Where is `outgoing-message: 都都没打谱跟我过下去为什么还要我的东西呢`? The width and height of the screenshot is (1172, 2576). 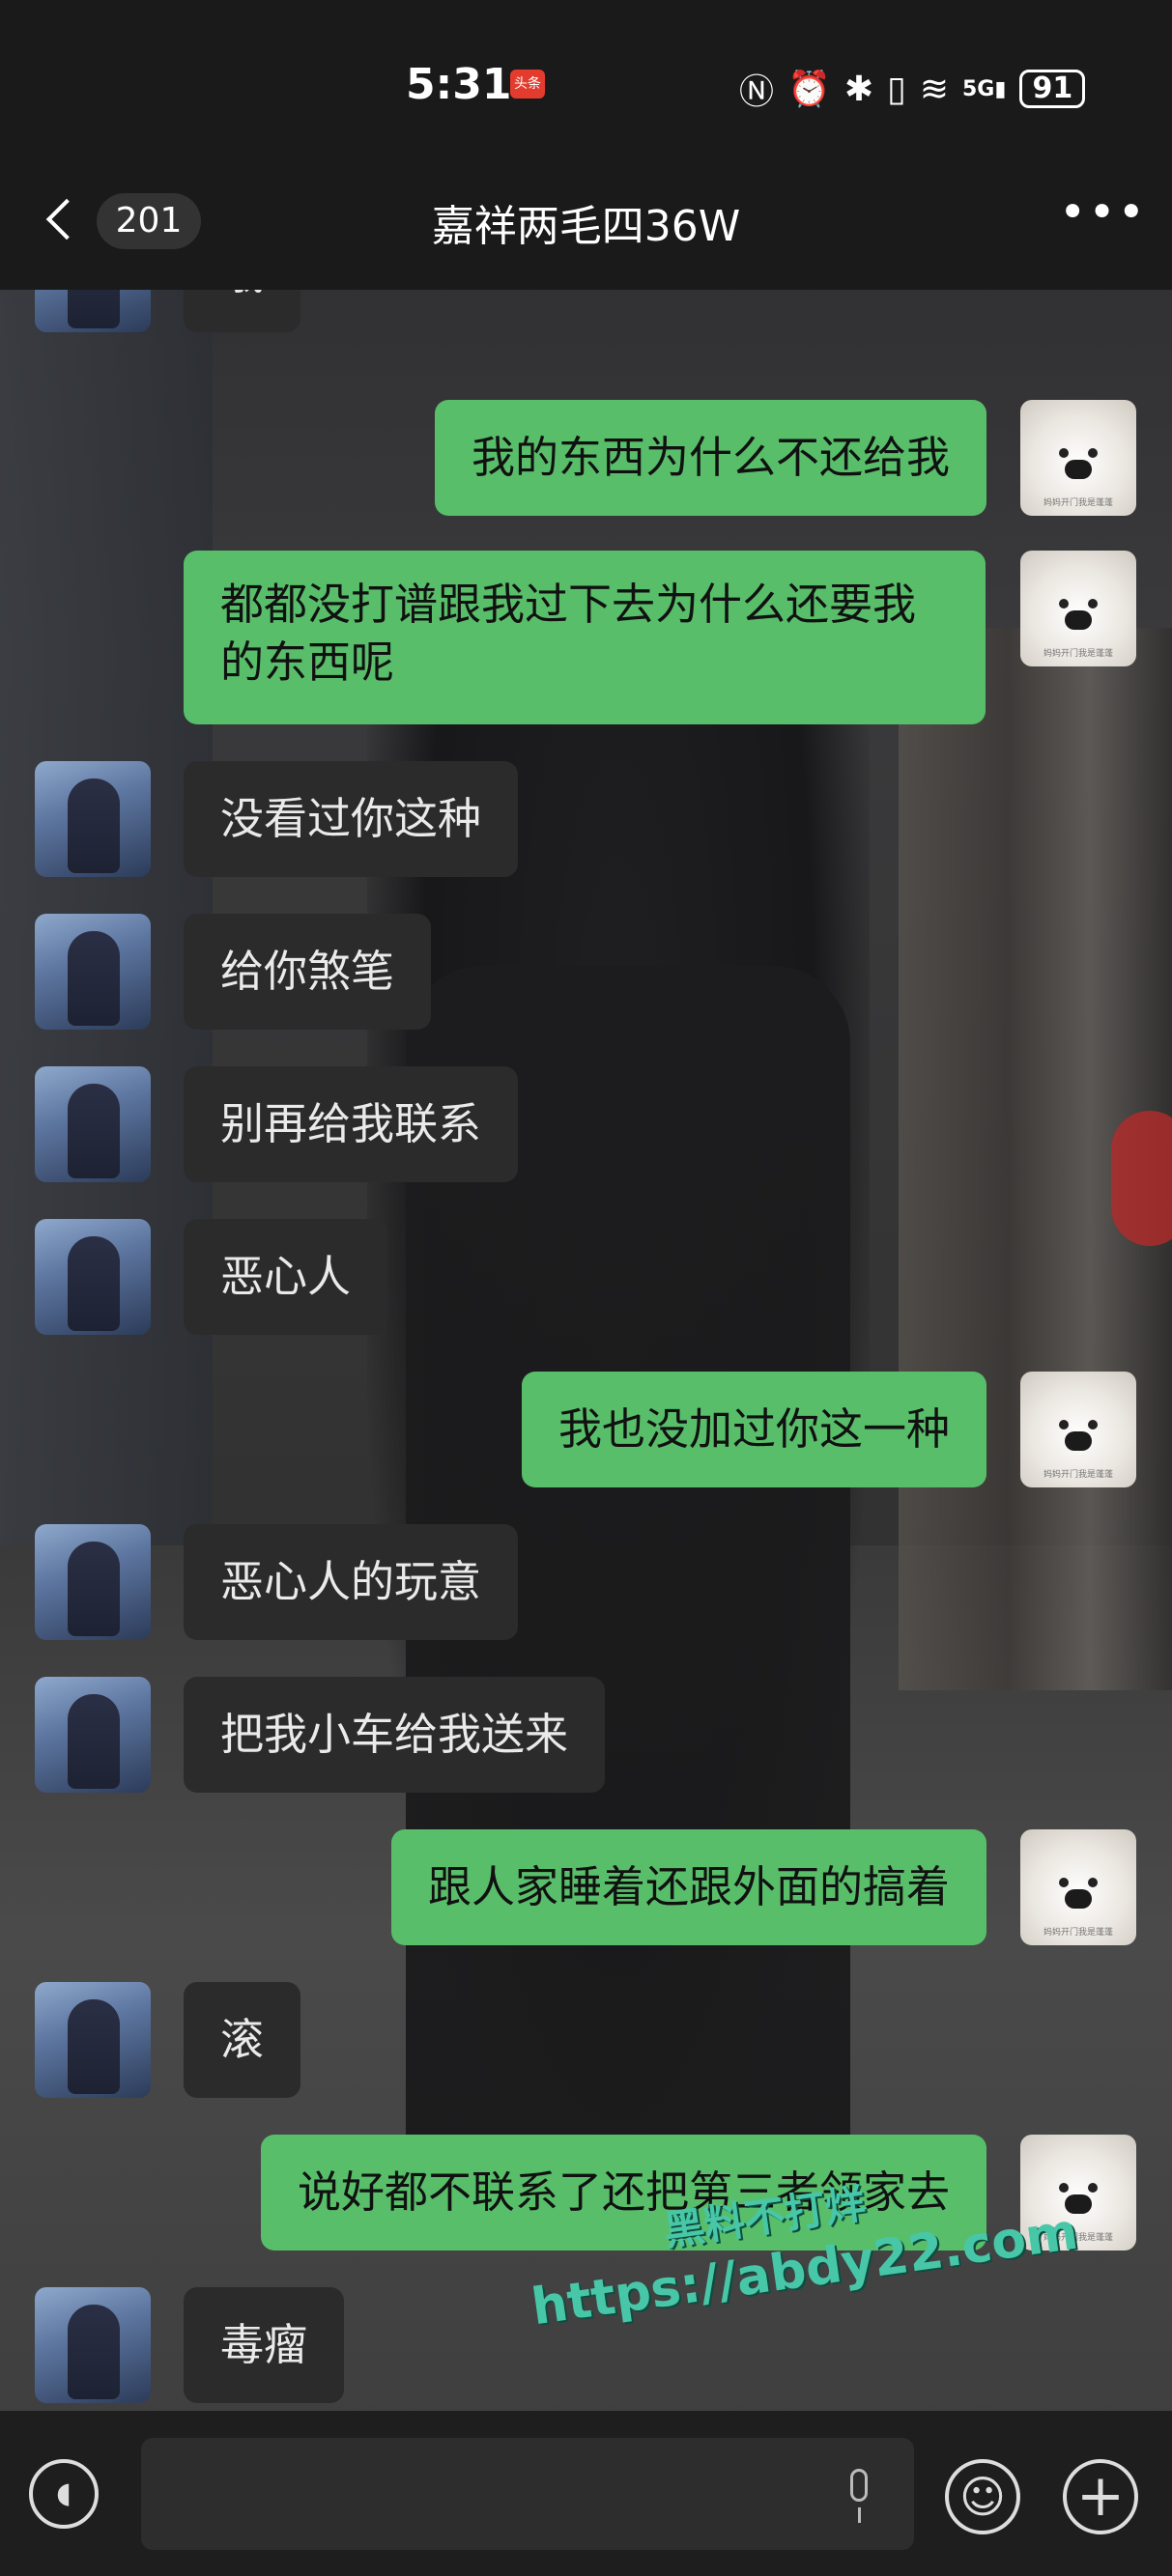
outgoing-message: 都都没打谱跟我过下去为什么还要我的东西呢 is located at coordinates (585, 637).